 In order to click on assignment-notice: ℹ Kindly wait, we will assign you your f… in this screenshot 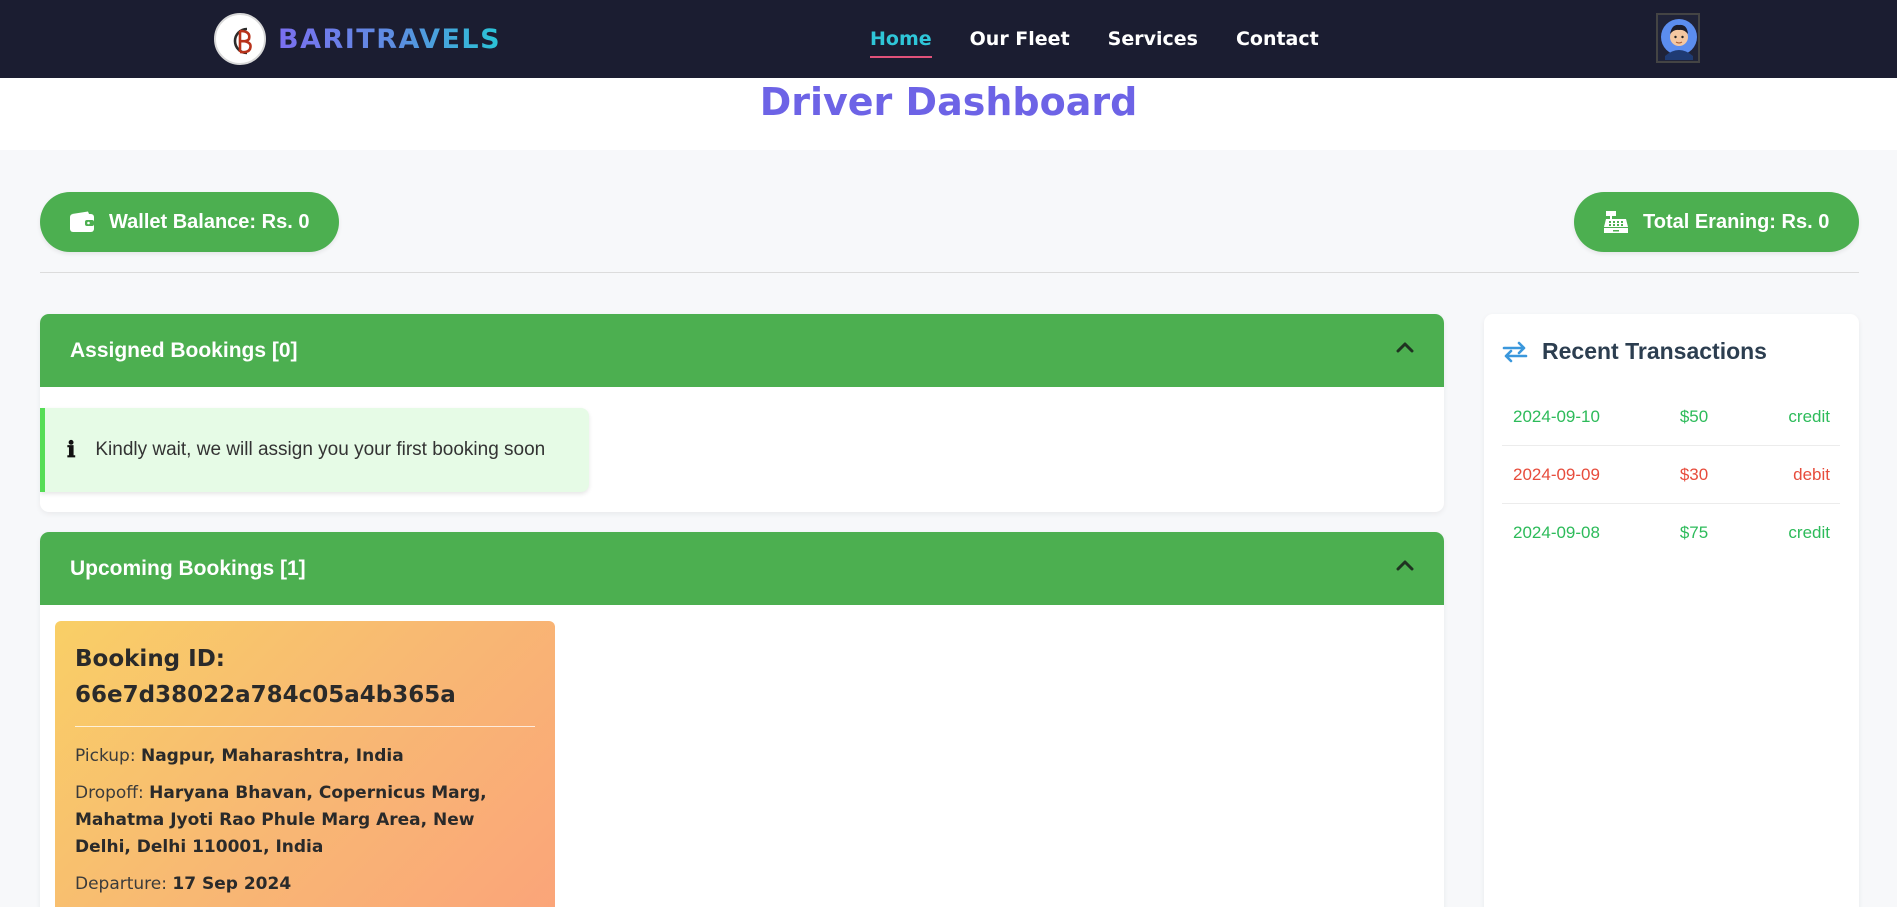, I will do `click(314, 450)`.